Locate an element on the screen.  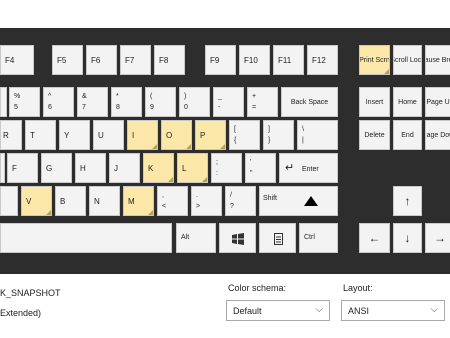
key-label: F7 is located at coordinates (130, 60).